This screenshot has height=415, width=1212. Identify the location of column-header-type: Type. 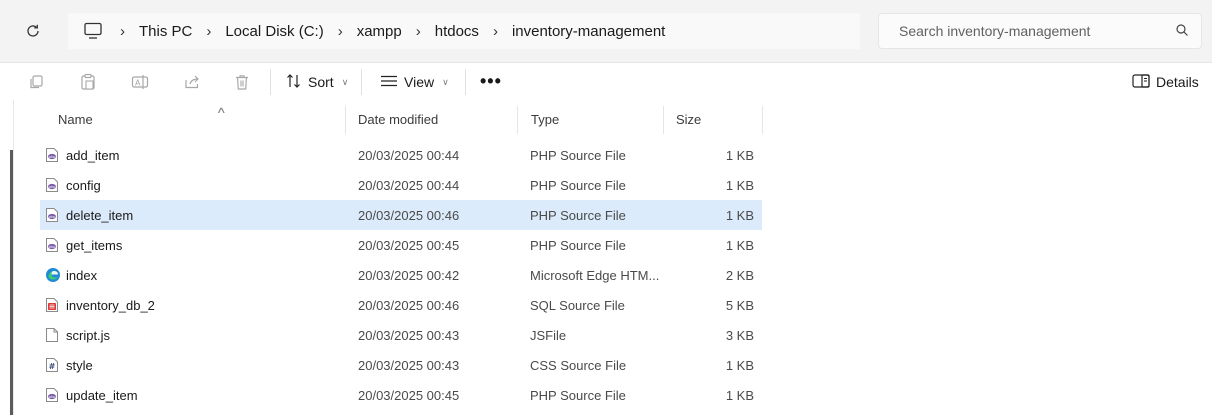
(545, 119).